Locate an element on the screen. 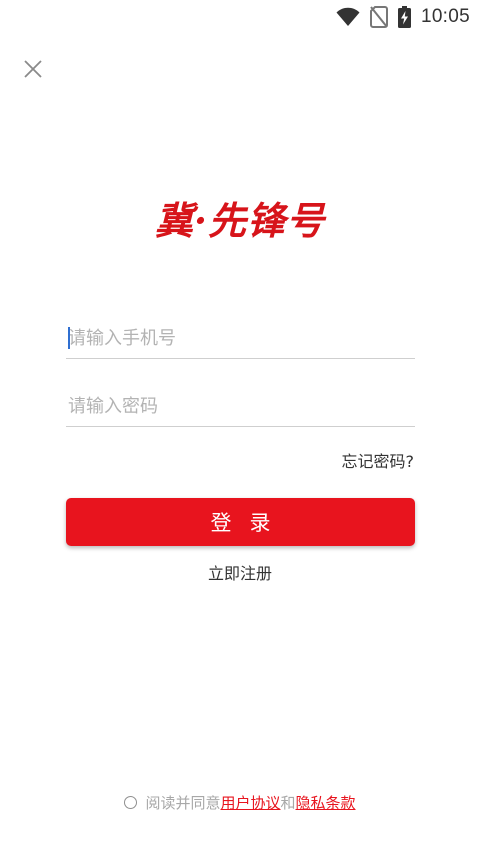 The height and width of the screenshot is (853, 480). close-icon is located at coordinates (33, 69).